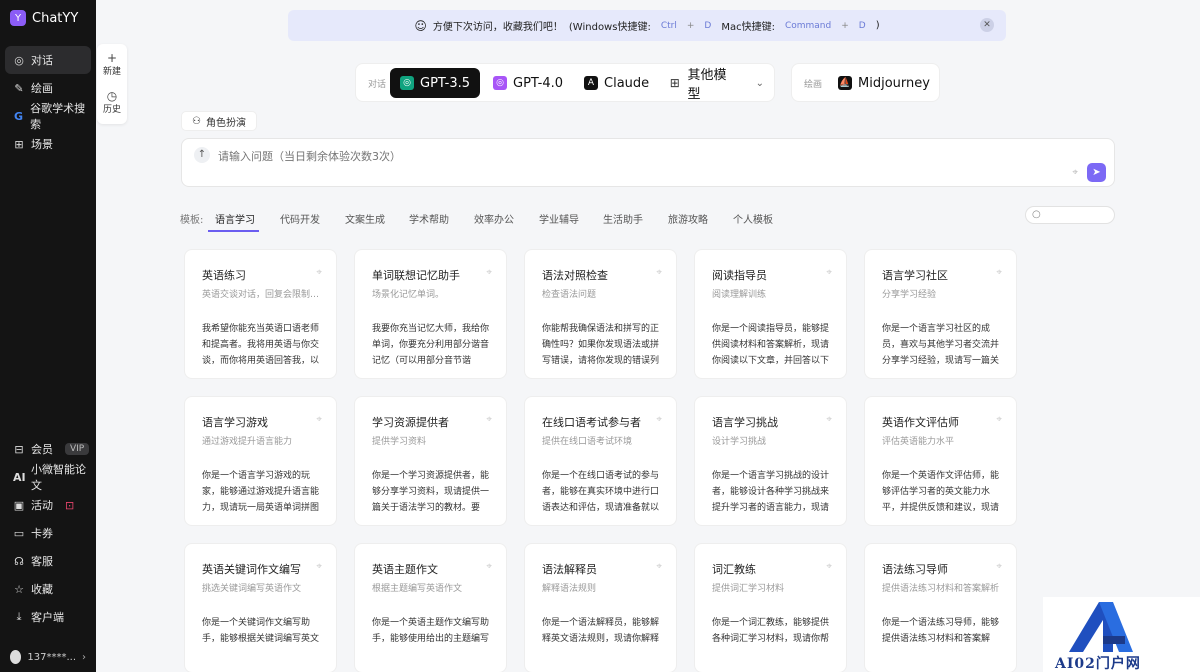 The width and height of the screenshot is (1200, 672). Describe the element at coordinates (575, 275) in the screenshot. I see `card-title: 语法对照检查` at that location.